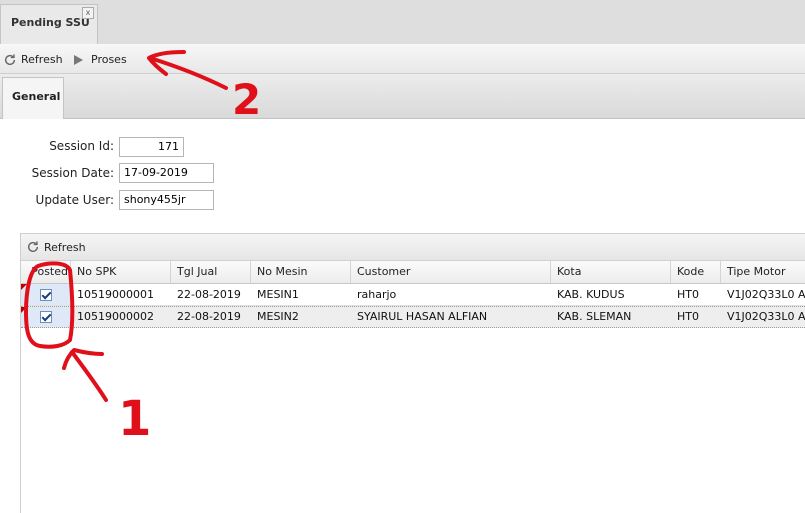 The image size is (805, 513). What do you see at coordinates (402, 96) in the screenshot?
I see `inner-tab-strip` at bounding box center [402, 96].